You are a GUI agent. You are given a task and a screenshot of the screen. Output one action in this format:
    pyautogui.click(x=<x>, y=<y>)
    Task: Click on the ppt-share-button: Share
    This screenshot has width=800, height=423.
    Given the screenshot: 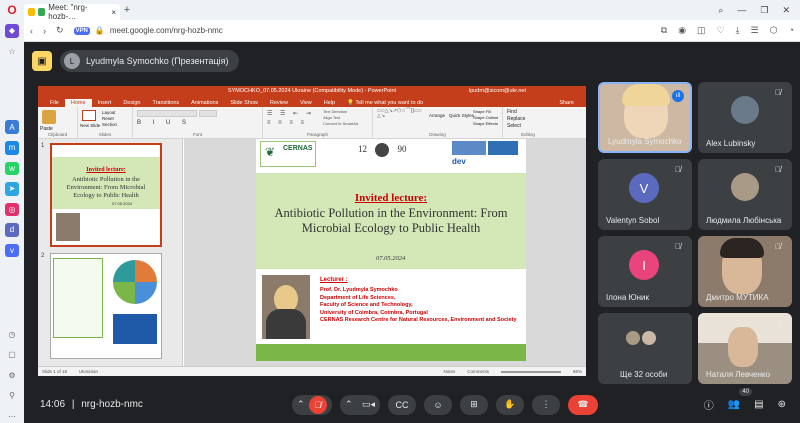 What is the action you would take?
    pyautogui.click(x=566, y=103)
    